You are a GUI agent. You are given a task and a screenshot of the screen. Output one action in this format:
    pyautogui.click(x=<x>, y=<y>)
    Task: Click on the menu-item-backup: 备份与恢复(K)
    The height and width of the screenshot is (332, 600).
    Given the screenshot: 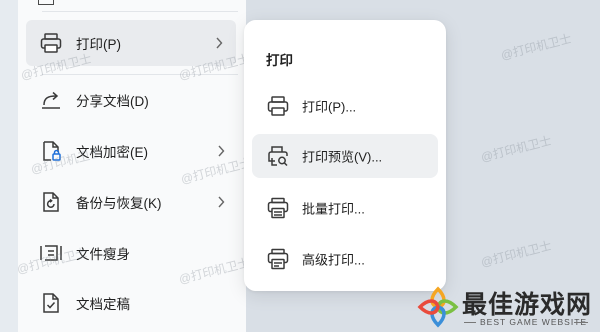 What is the action you would take?
    pyautogui.click(x=132, y=202)
    